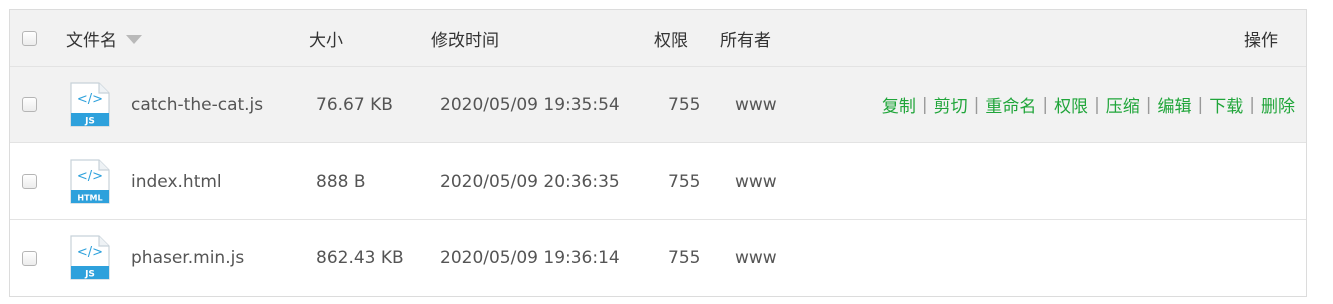  I want to click on file-name: index.html, so click(176, 182).